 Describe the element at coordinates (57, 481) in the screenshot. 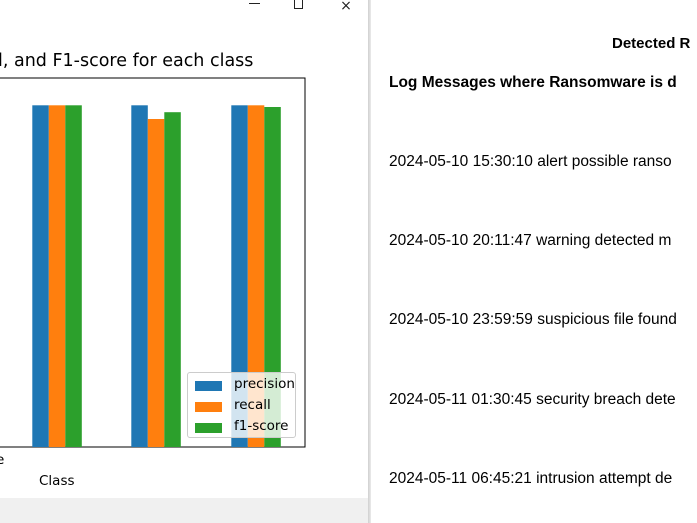

I see `x-axis-label: Class` at that location.